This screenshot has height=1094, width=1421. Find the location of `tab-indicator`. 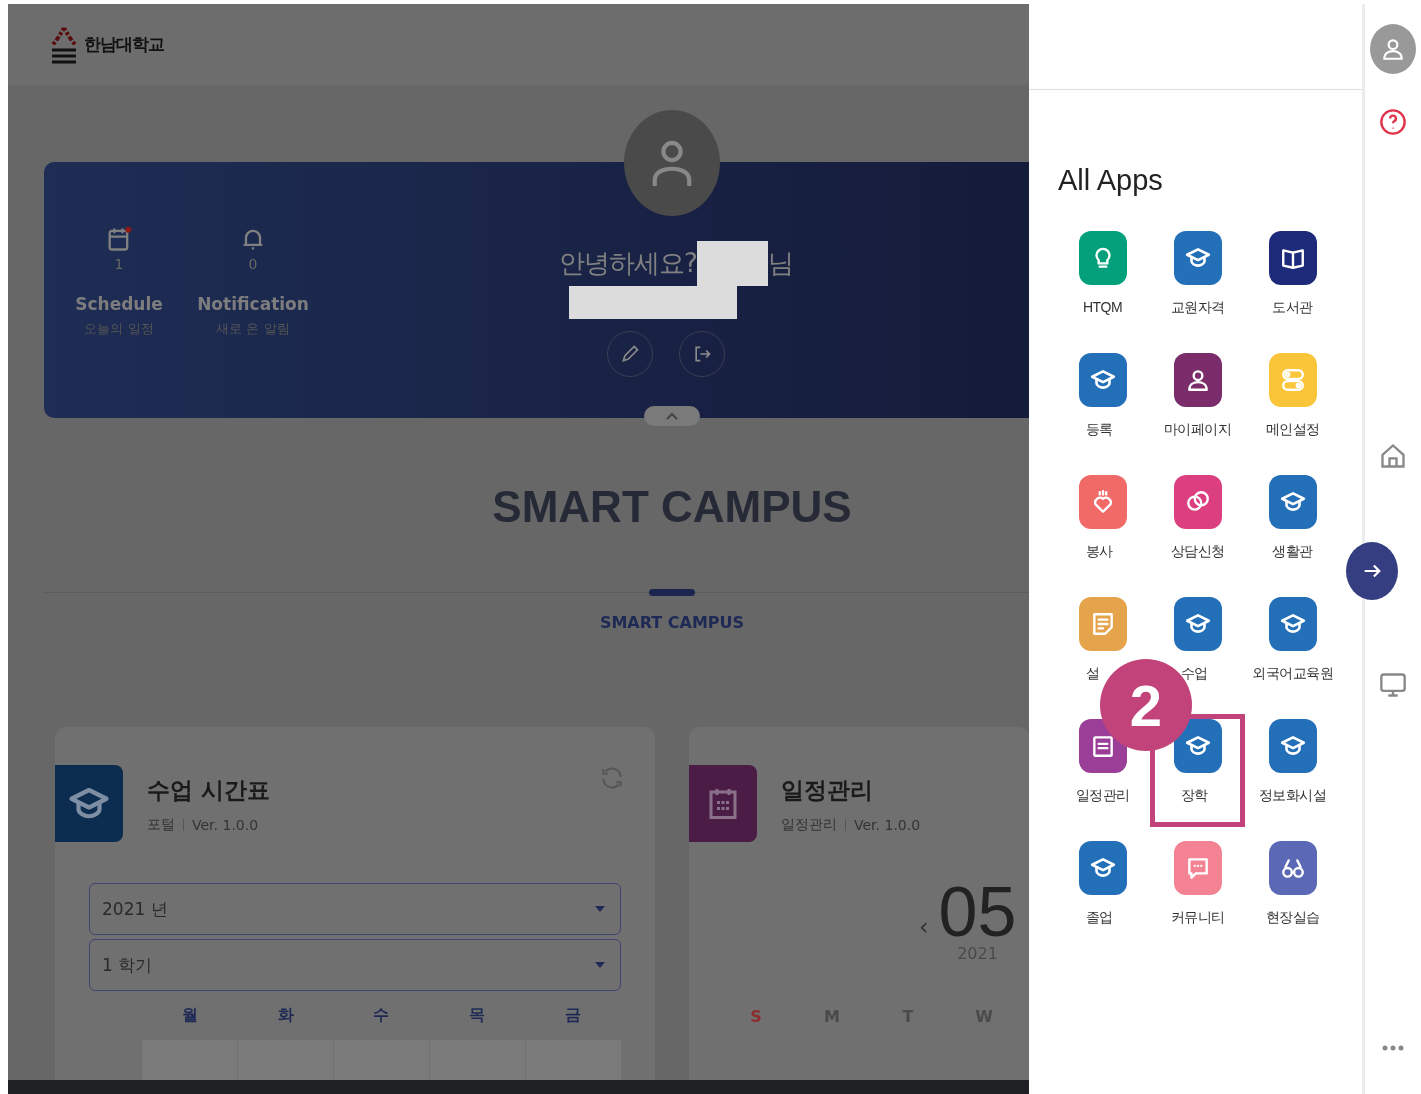

tab-indicator is located at coordinates (672, 592).